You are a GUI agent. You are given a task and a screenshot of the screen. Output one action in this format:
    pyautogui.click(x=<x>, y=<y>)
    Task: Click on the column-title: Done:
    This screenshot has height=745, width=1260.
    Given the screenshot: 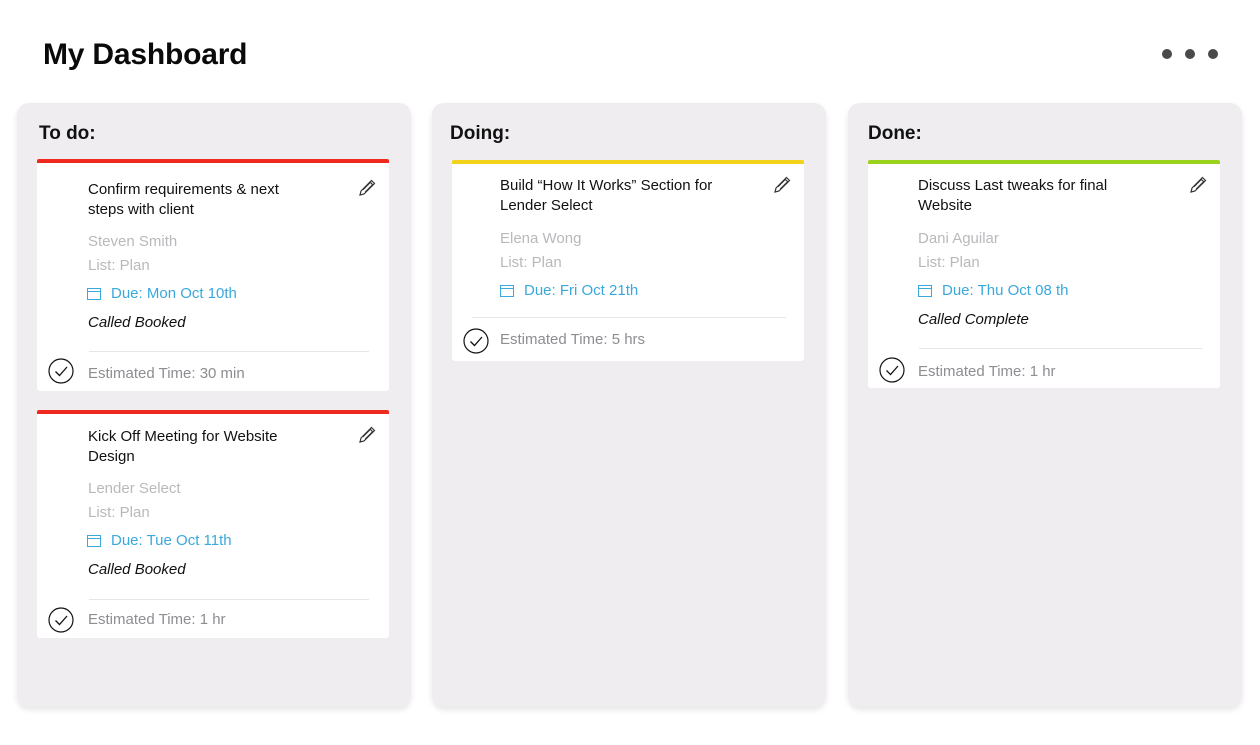 What is the action you would take?
    pyautogui.click(x=895, y=133)
    